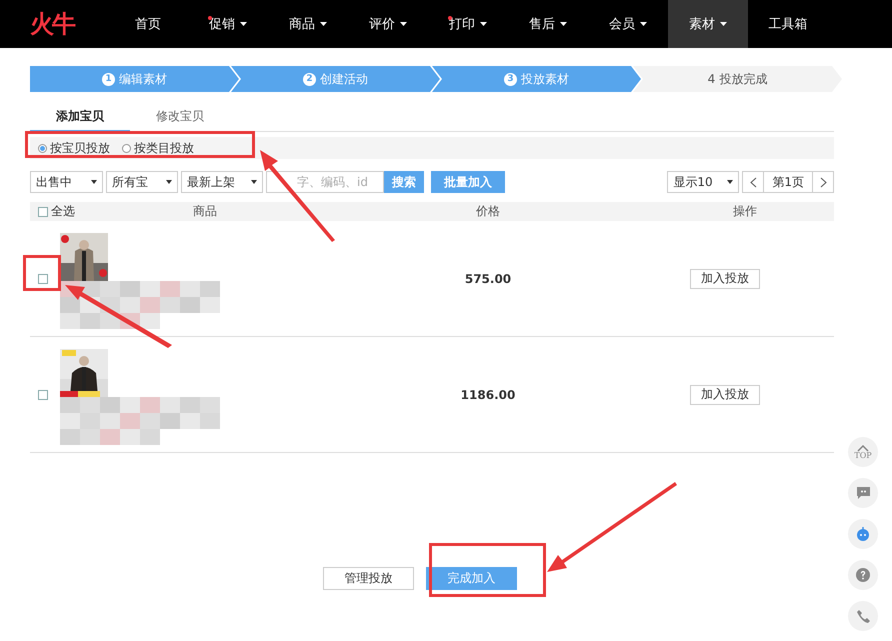 The image size is (892, 641). I want to click on help-button, so click(863, 575).